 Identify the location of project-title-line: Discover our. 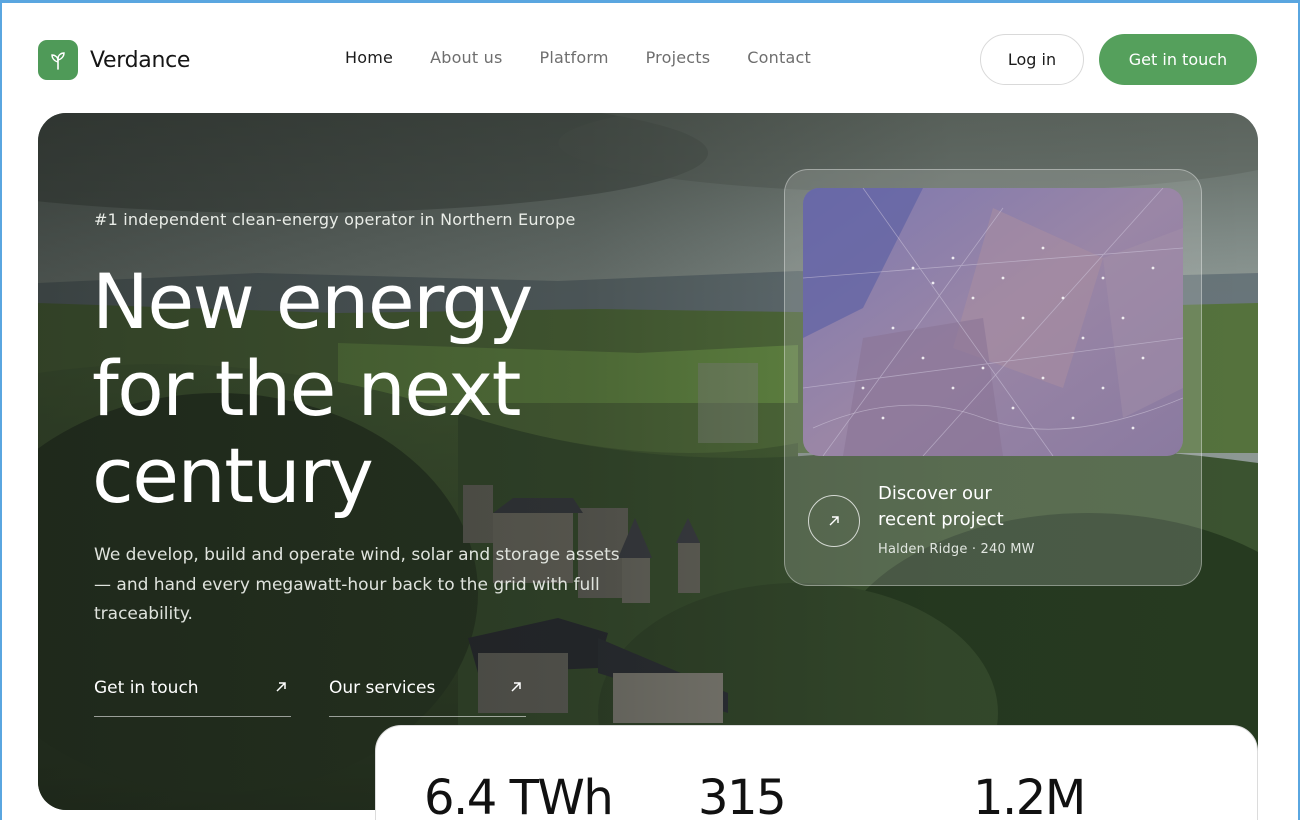
(935, 493).